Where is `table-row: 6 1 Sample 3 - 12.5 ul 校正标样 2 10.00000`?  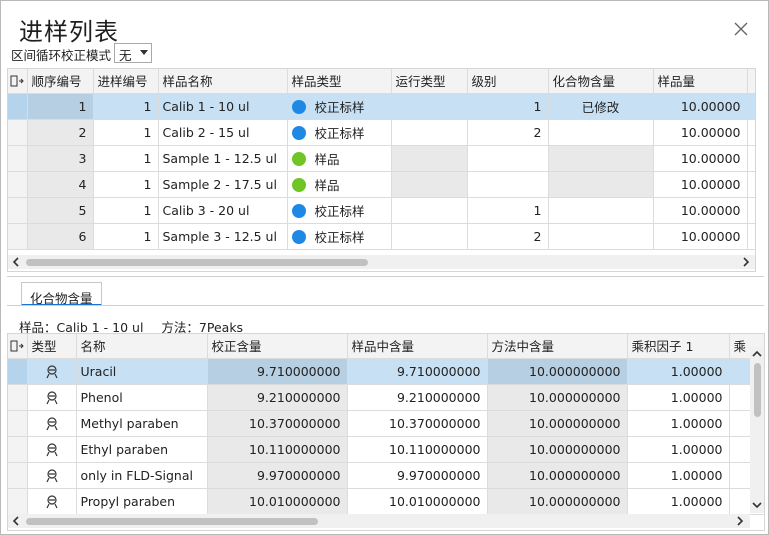
table-row: 6 1 Sample 3 - 12.5 ul 校正标样 2 10.00000 is located at coordinates (381, 236).